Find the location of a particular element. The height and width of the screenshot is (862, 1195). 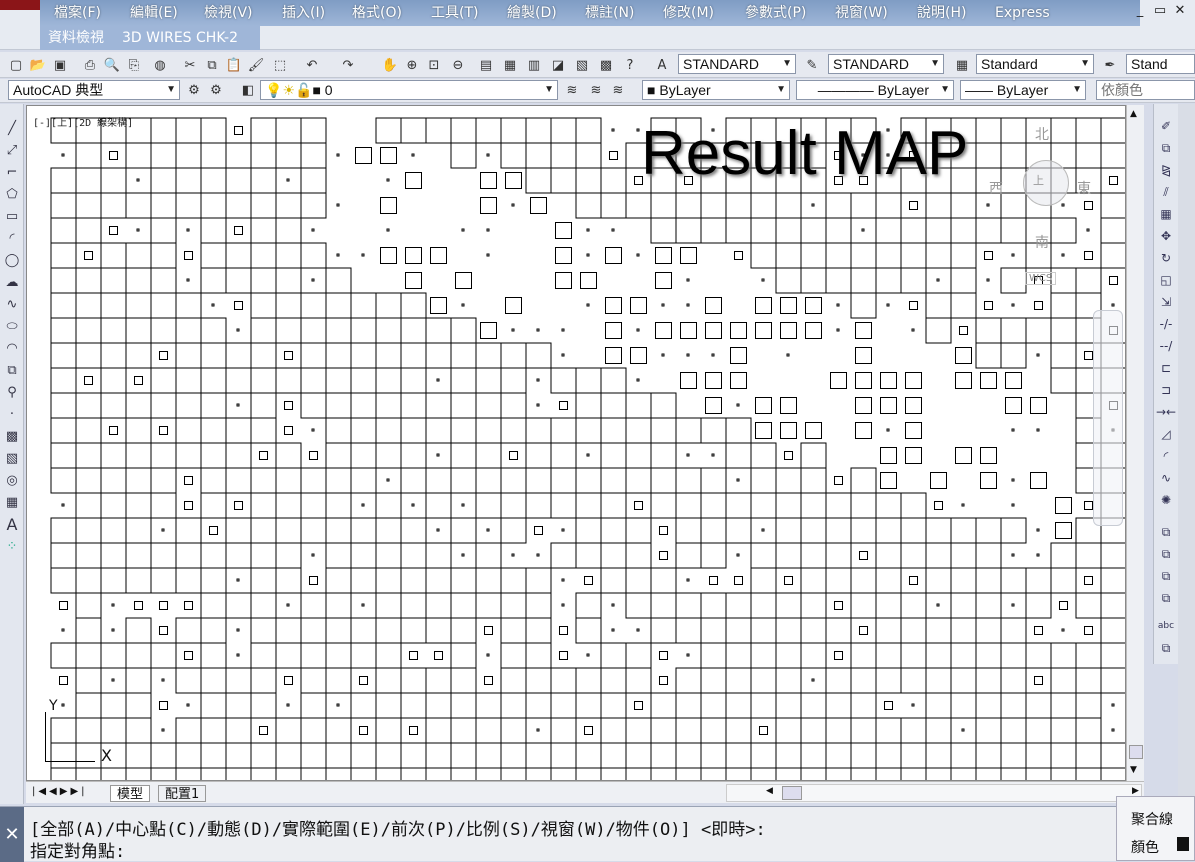

tab-layout1: 配置1 is located at coordinates (182, 793).